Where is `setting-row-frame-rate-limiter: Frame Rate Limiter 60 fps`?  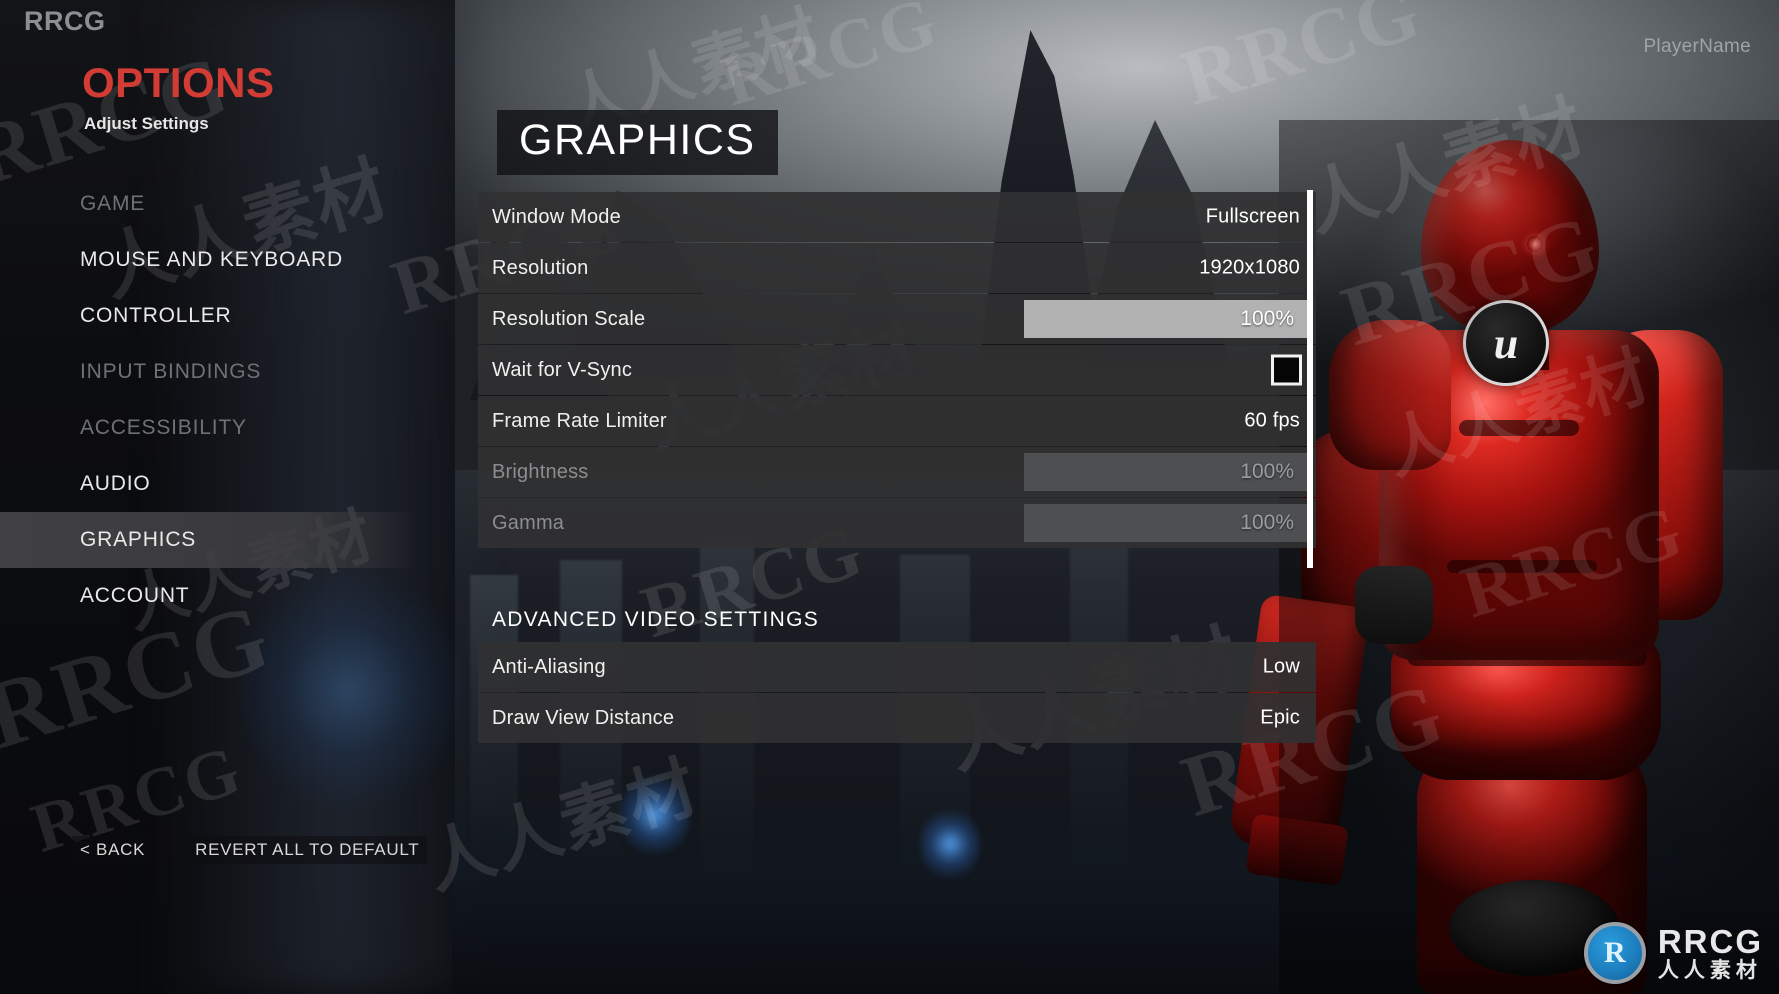
setting-row-frame-rate-limiter: Frame Rate Limiter 60 fps is located at coordinates (897, 421).